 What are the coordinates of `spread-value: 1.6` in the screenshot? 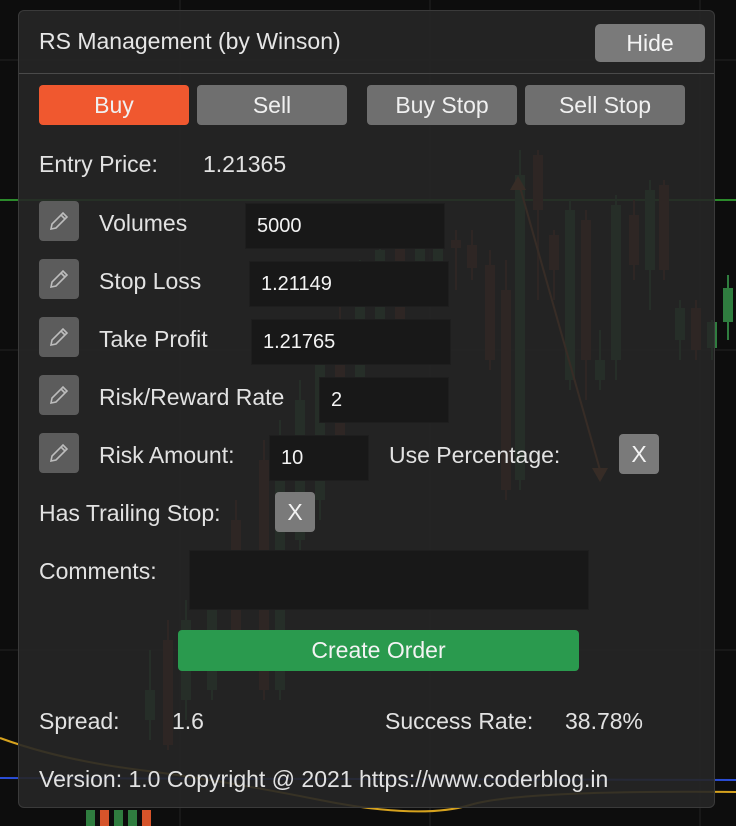 It's located at (188, 721).